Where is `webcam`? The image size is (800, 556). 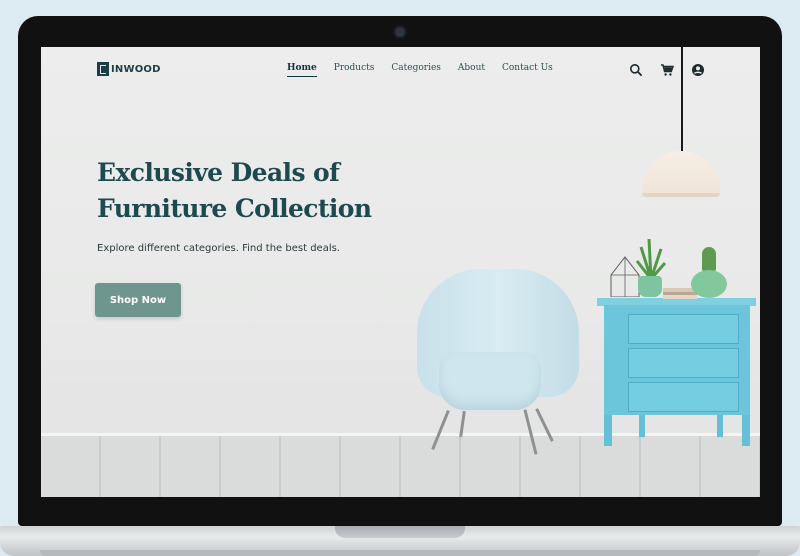 webcam is located at coordinates (400, 32).